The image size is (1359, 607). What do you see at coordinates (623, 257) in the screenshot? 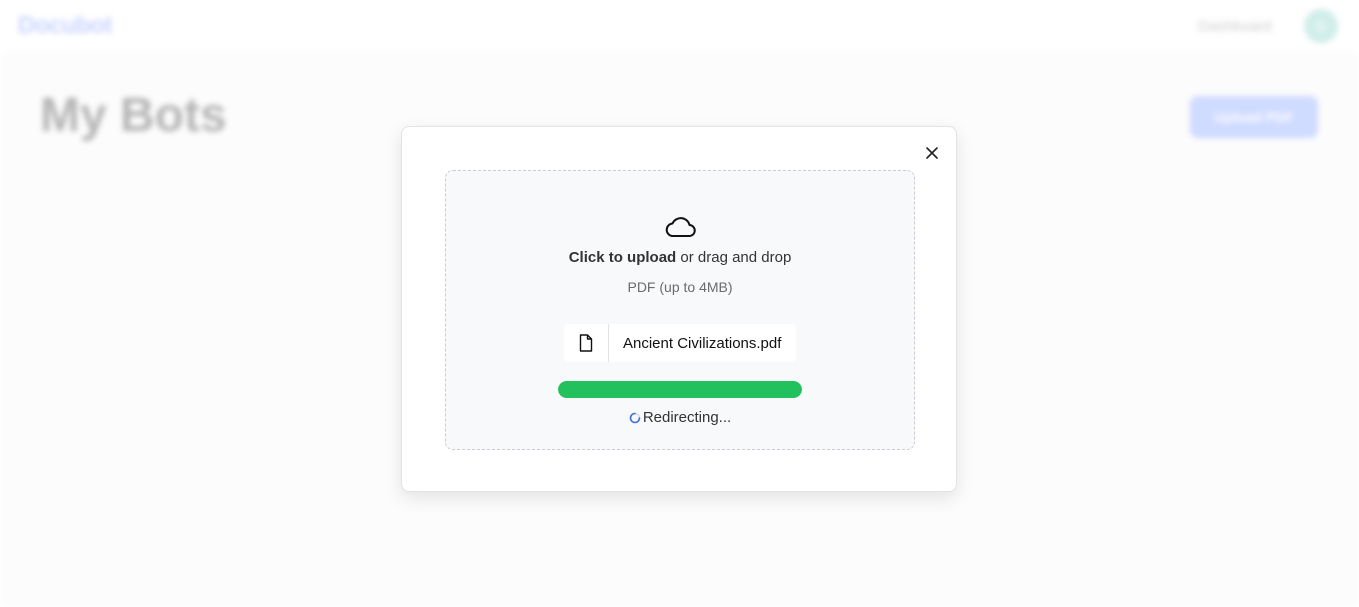
I see `click-to-upload-text: Click to upload` at bounding box center [623, 257].